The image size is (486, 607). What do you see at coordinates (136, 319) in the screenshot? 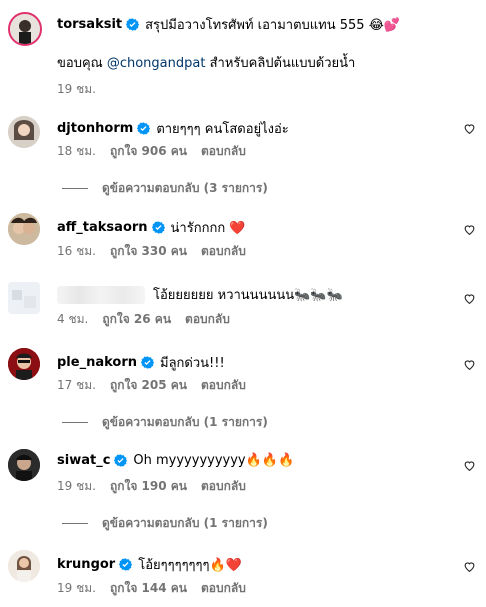
I see `like-count: ถูกใจ 26 คน` at bounding box center [136, 319].